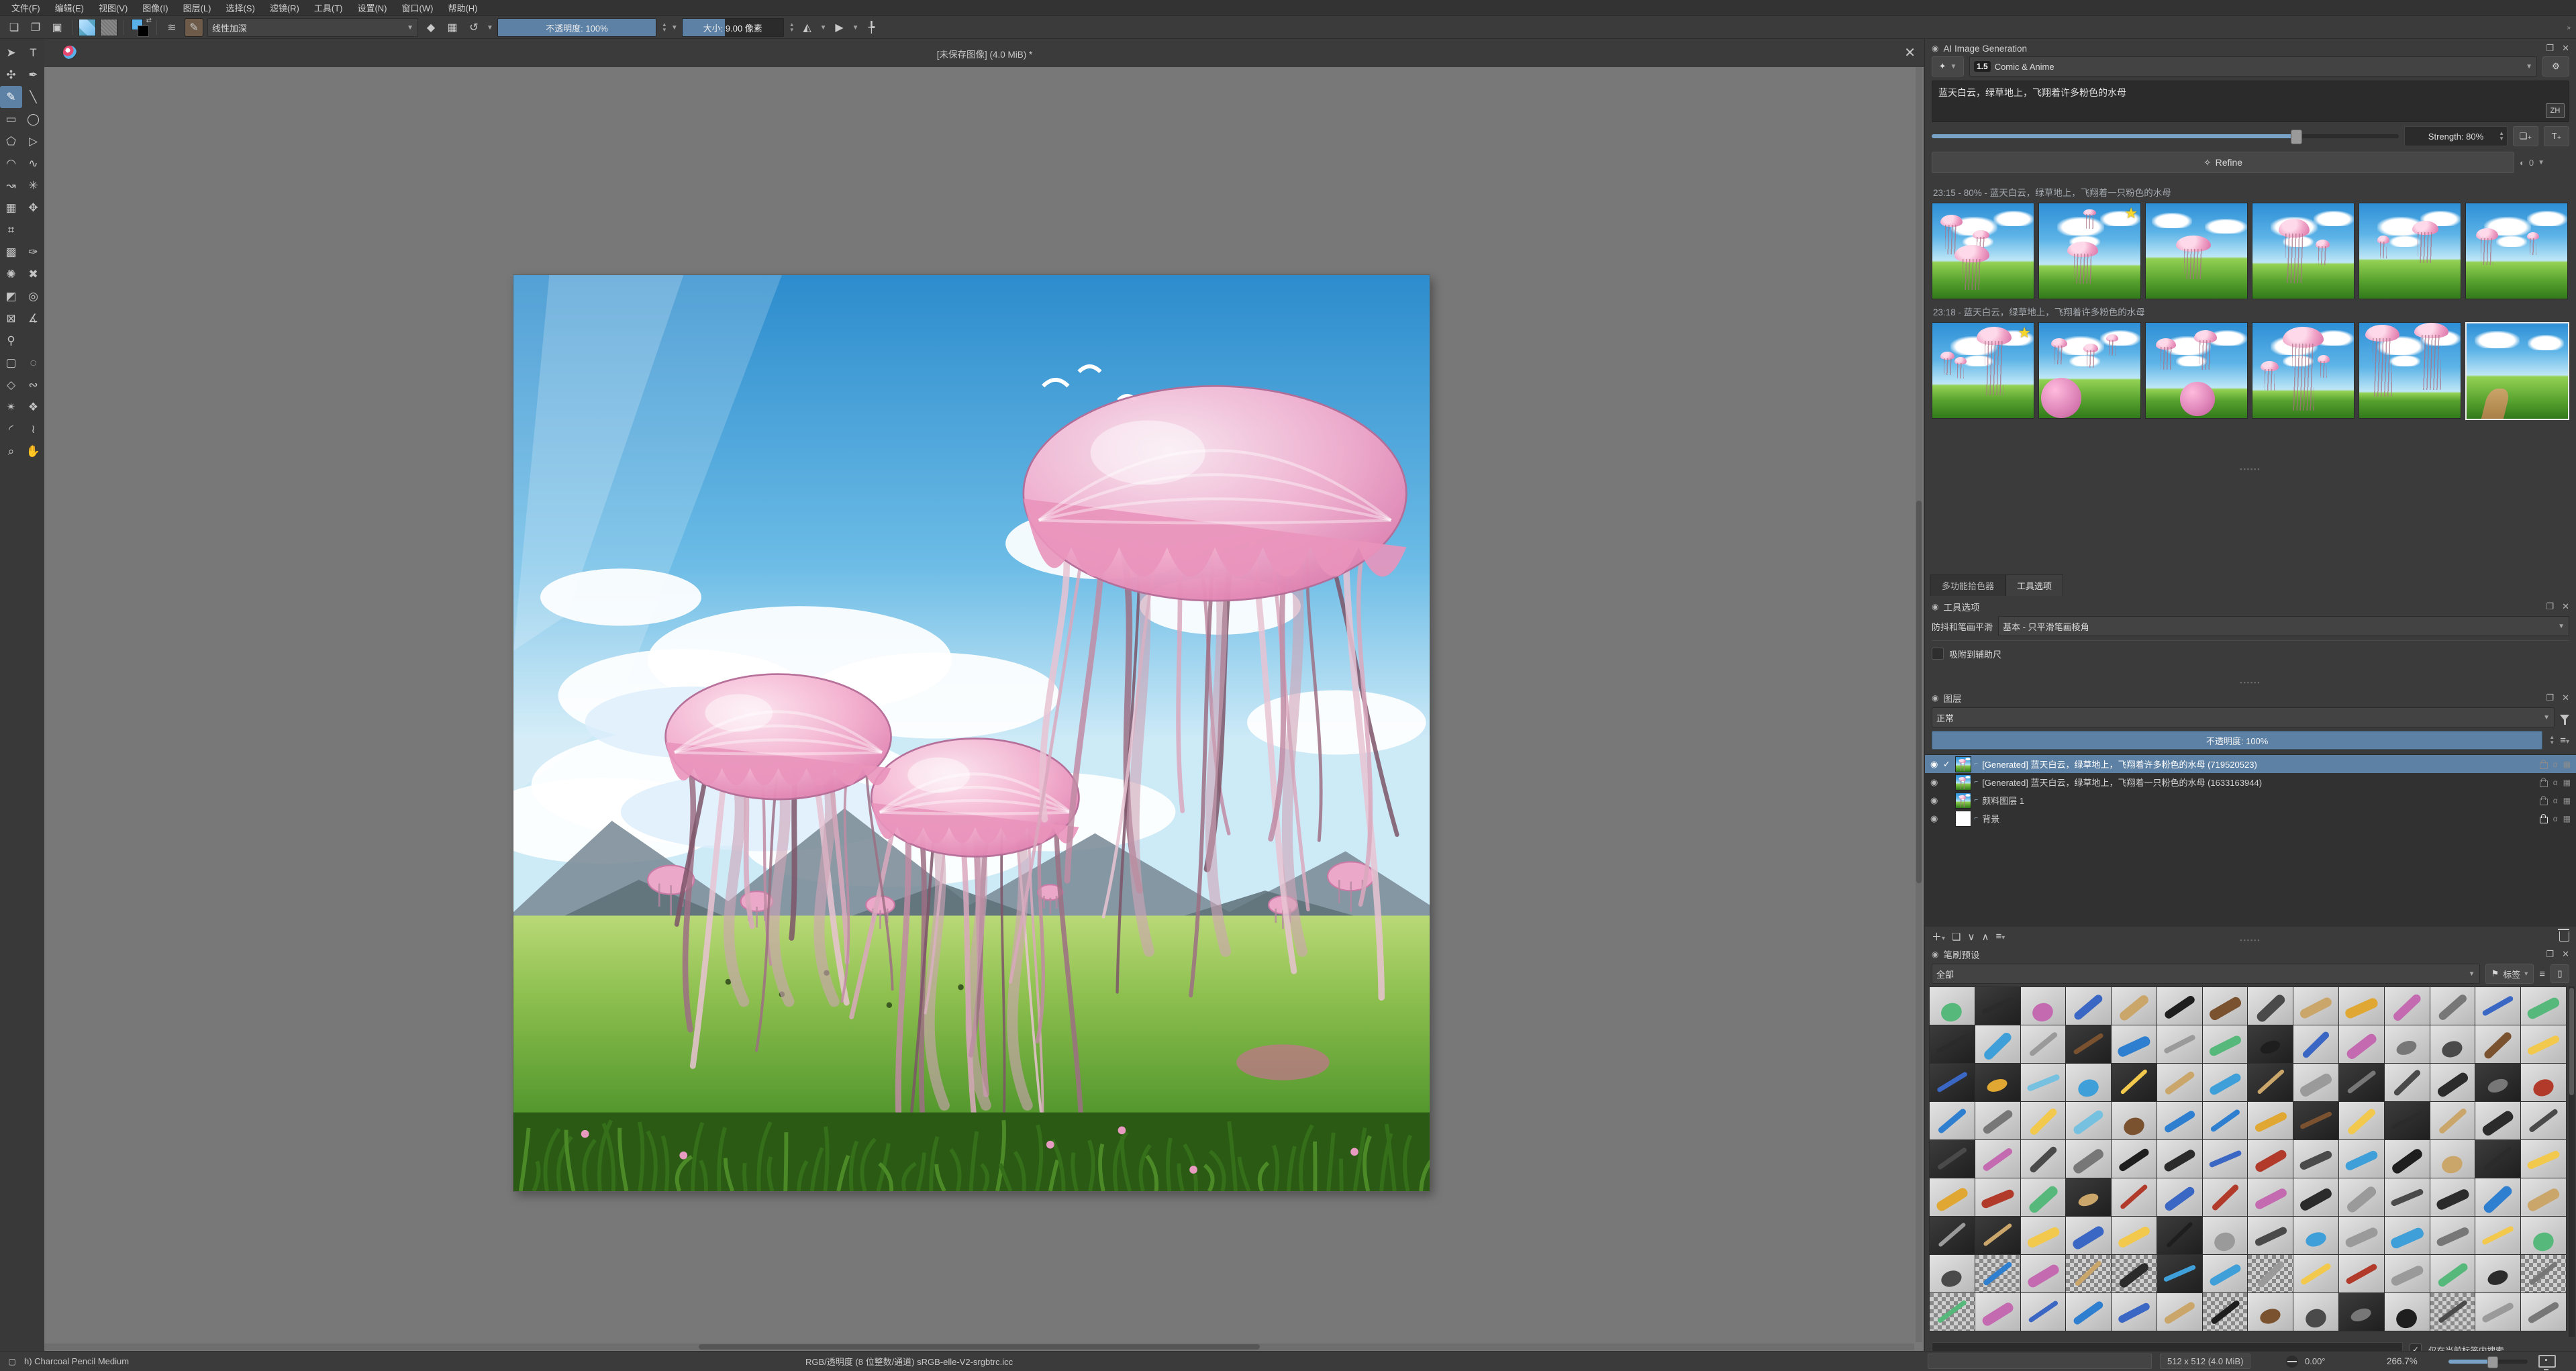 The image size is (2576, 1371). What do you see at coordinates (871, 27) in the screenshot?
I see `wrap-around-mode-button: ╄` at bounding box center [871, 27].